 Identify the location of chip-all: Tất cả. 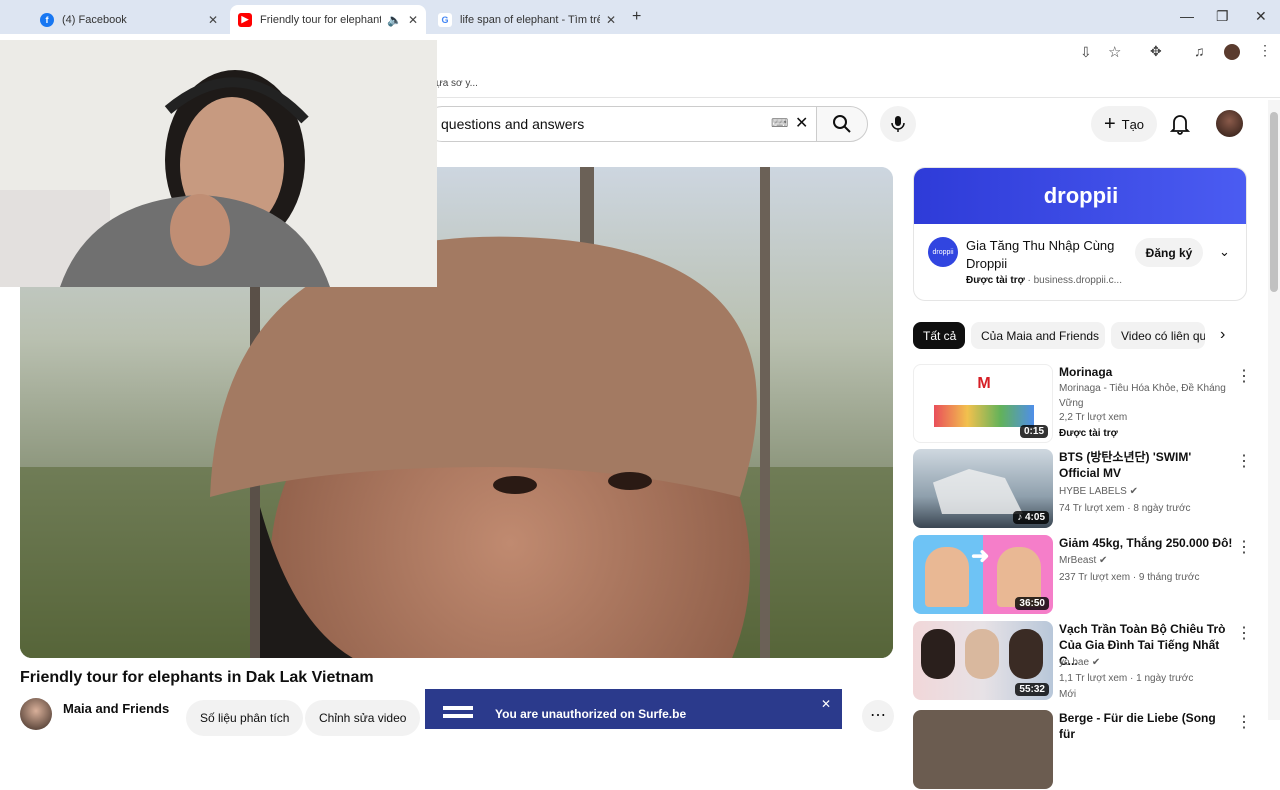
(939, 335).